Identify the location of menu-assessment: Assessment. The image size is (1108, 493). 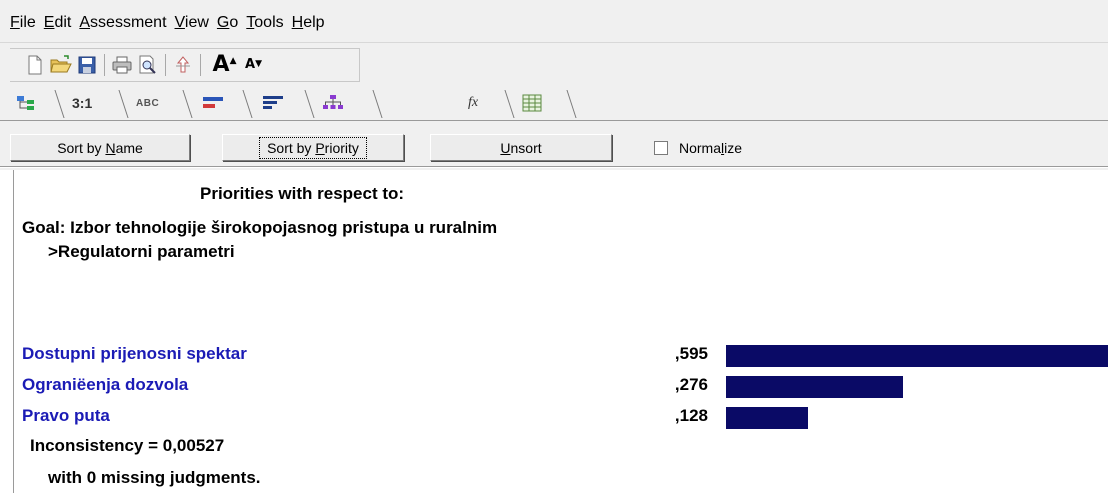
(122, 25).